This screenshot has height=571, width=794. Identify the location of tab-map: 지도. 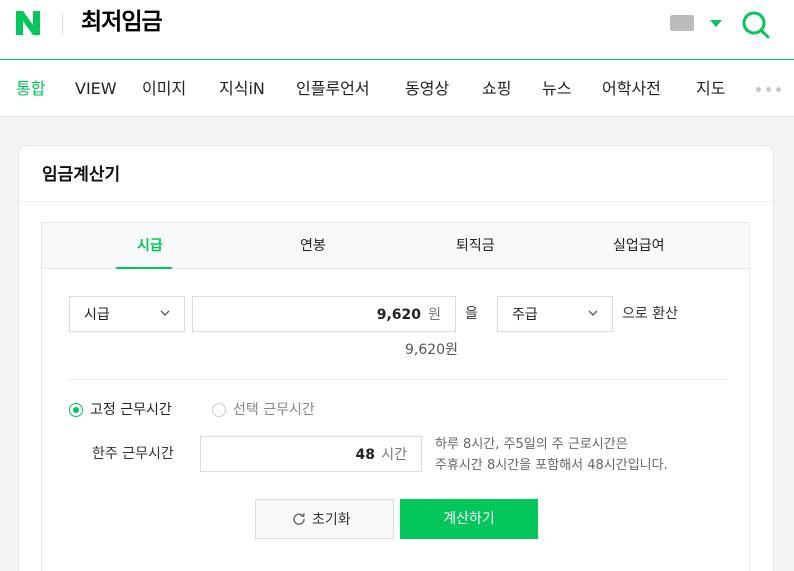
(710, 89).